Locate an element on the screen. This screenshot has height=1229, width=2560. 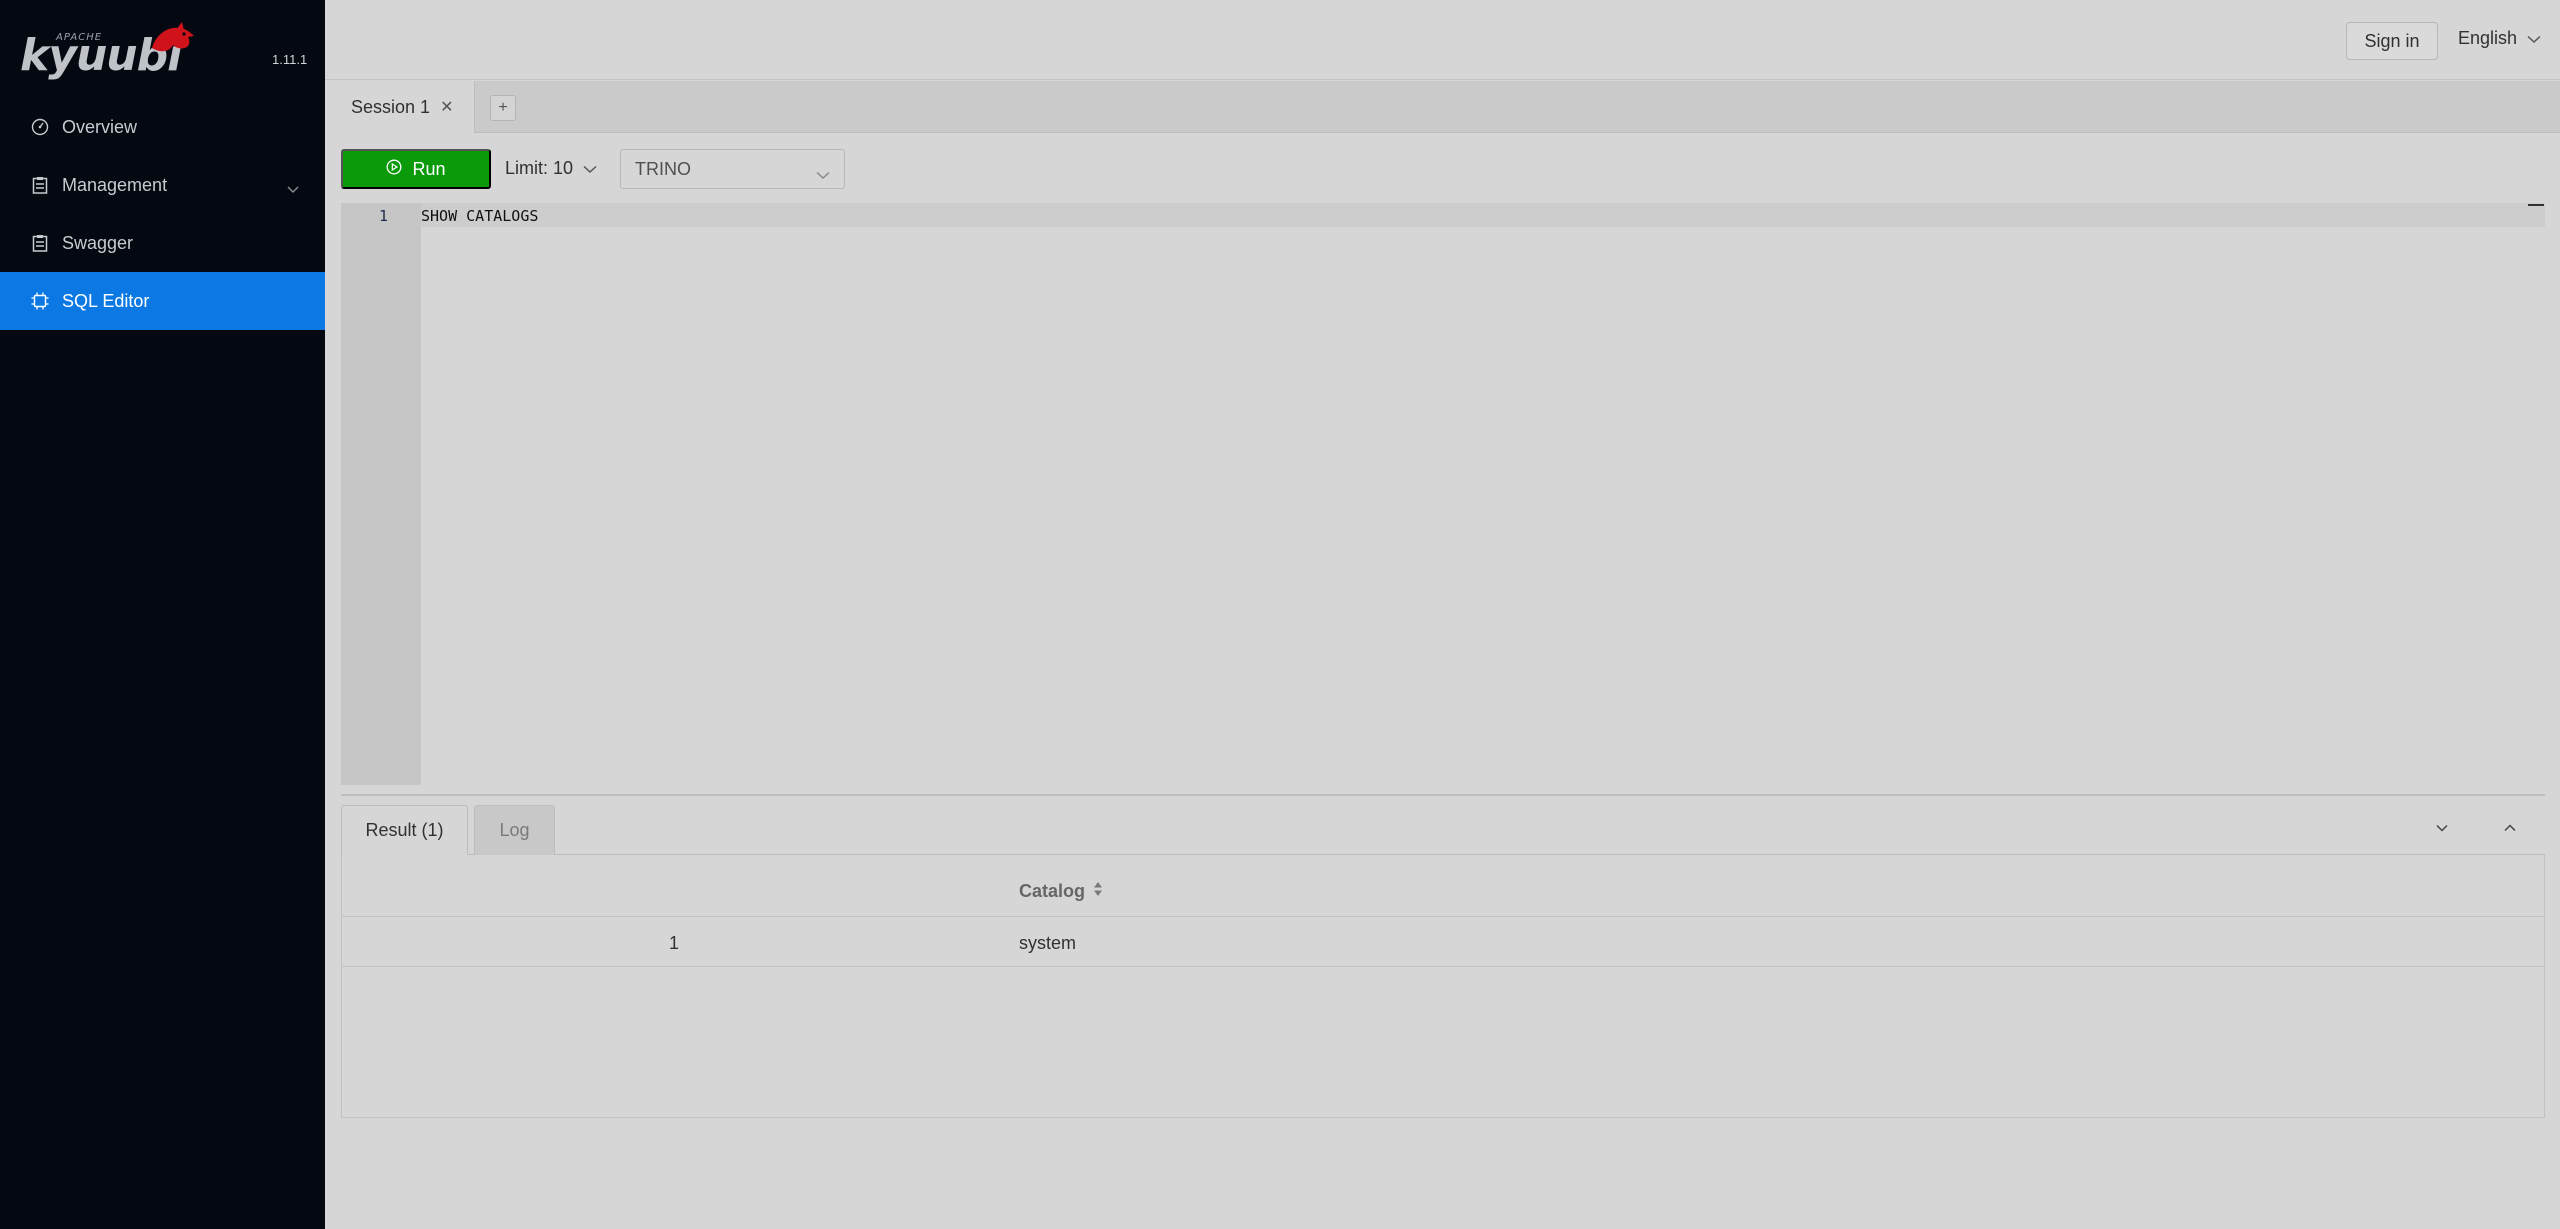
row-index: 1 is located at coordinates (674, 943).